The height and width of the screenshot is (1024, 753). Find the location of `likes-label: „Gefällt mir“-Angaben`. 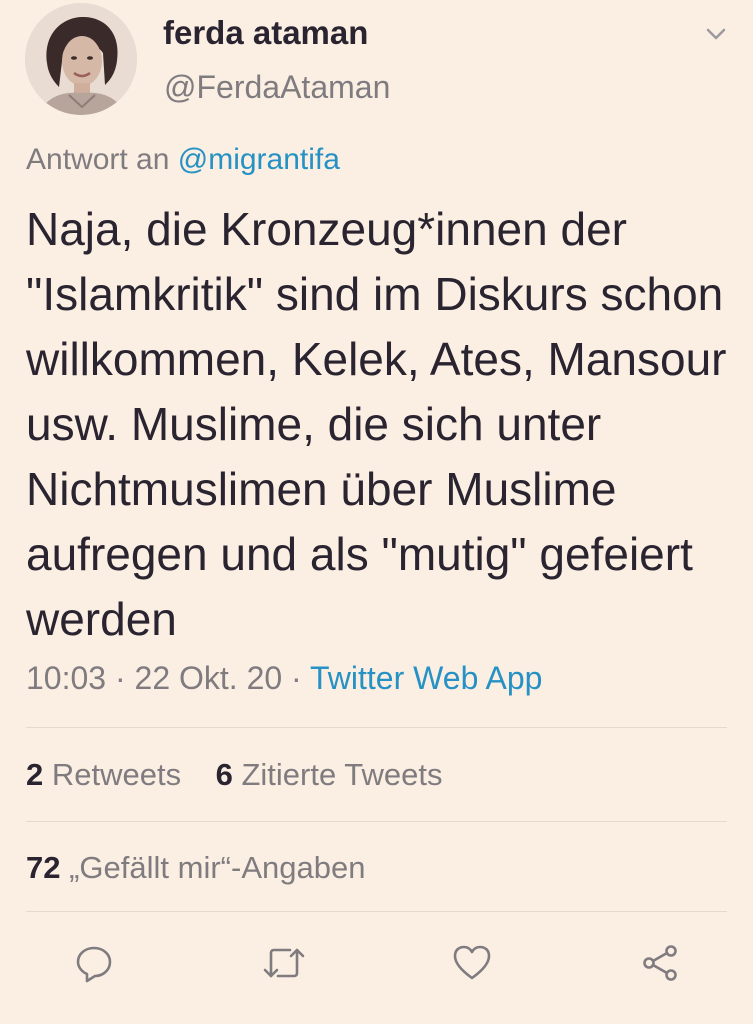

likes-label: „Gefällt mir“-Angaben is located at coordinates (217, 867).